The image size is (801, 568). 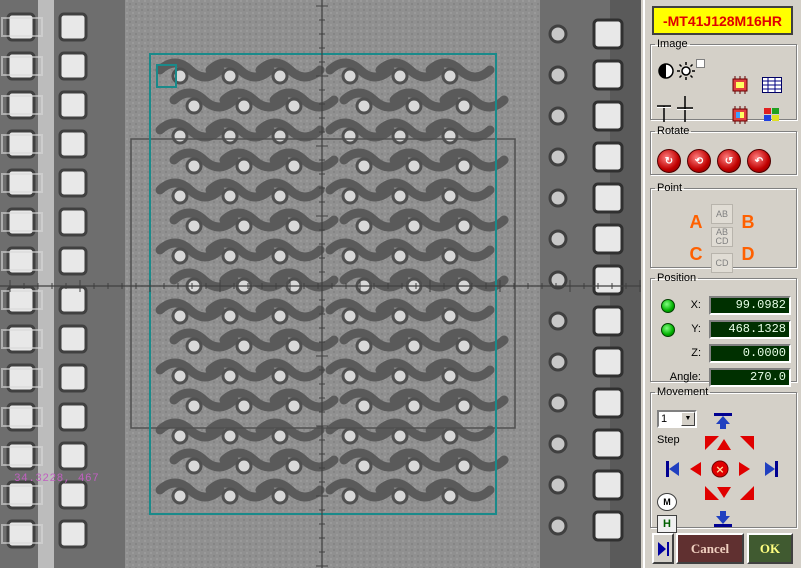 I want to click on movement-group-label: Movement, so click(x=683, y=392).